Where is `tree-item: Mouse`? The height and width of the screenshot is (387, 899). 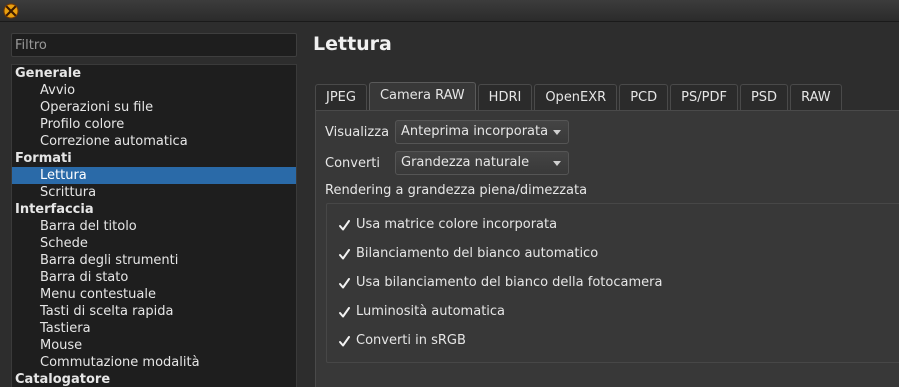
tree-item: Mouse is located at coordinates (154, 345).